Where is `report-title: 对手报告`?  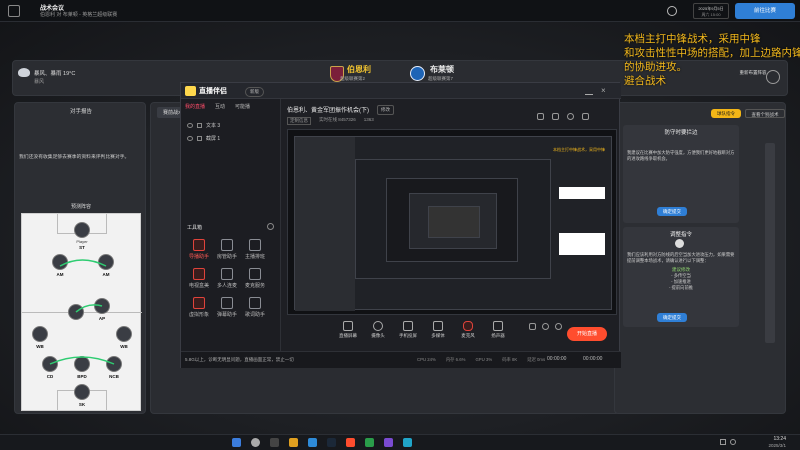
report-title: 对手报告 is located at coordinates (80, 112).